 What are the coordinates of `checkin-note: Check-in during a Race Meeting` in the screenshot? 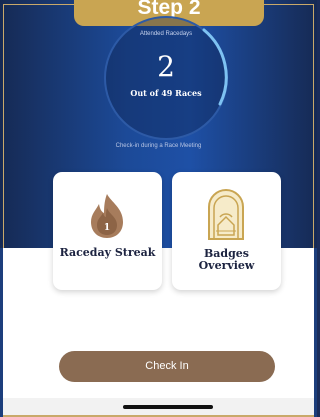 It's located at (158, 146).